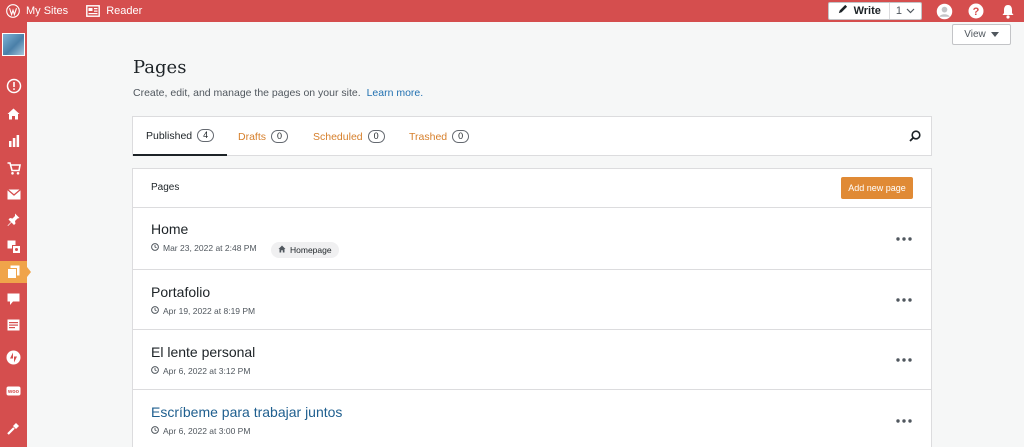  What do you see at coordinates (13, 86) in the screenshot?
I see `alert-icon` at bounding box center [13, 86].